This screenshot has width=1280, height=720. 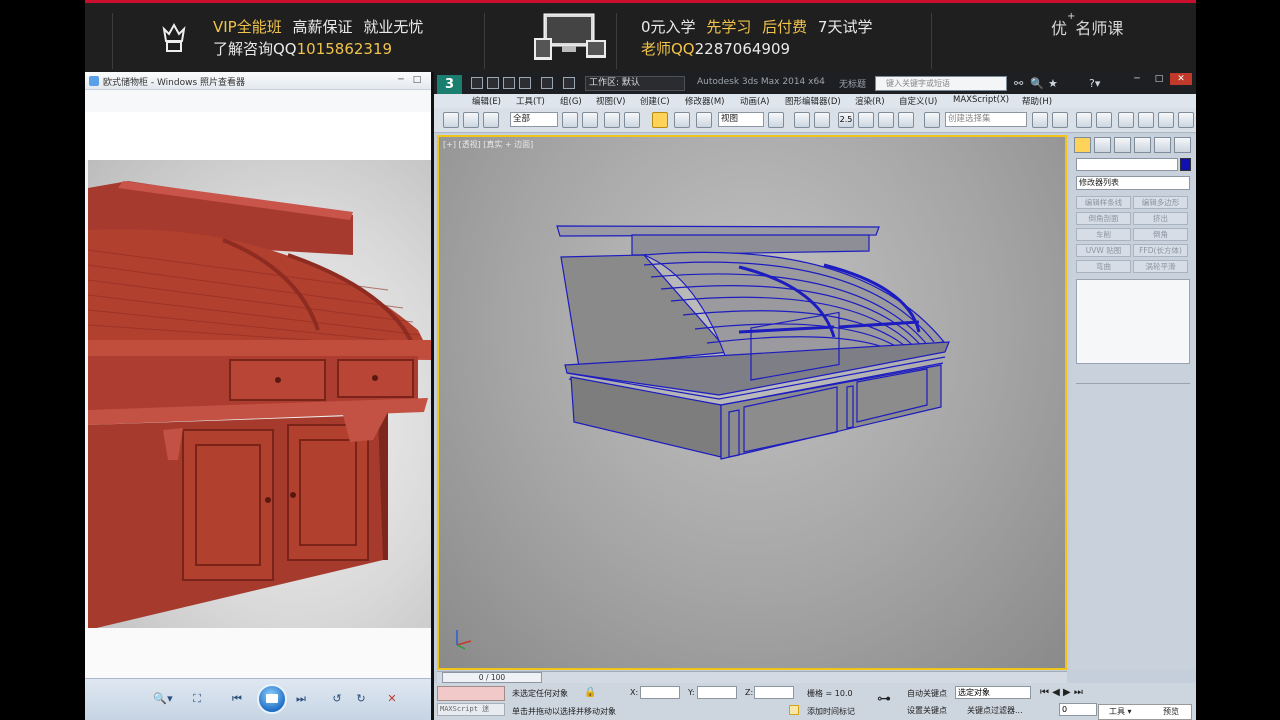 I want to click on snaps-toggle-icon: 2.5, so click(x=846, y=120).